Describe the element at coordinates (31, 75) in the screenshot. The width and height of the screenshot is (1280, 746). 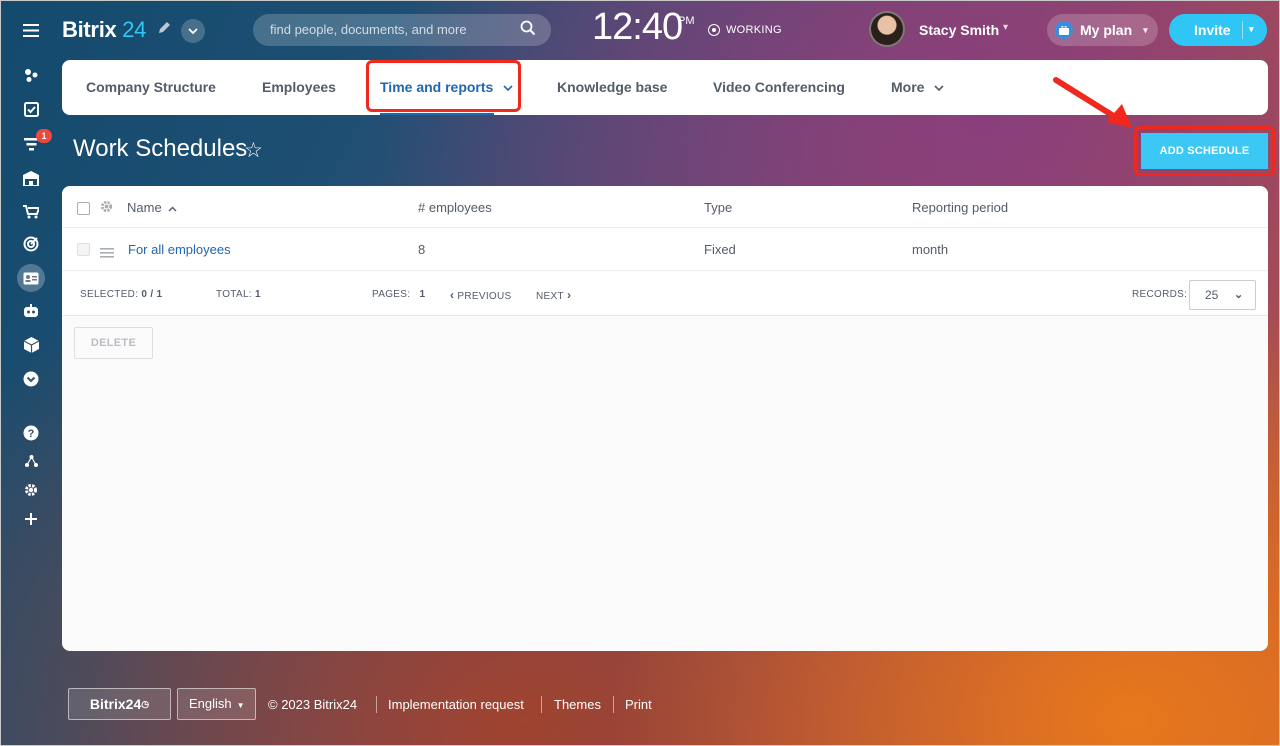
I see `activity-stream-icon` at that location.